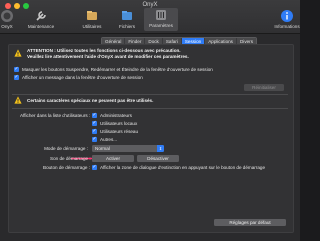  I want to click on toolbar-item-onyx: OnyX, so click(12, 19).